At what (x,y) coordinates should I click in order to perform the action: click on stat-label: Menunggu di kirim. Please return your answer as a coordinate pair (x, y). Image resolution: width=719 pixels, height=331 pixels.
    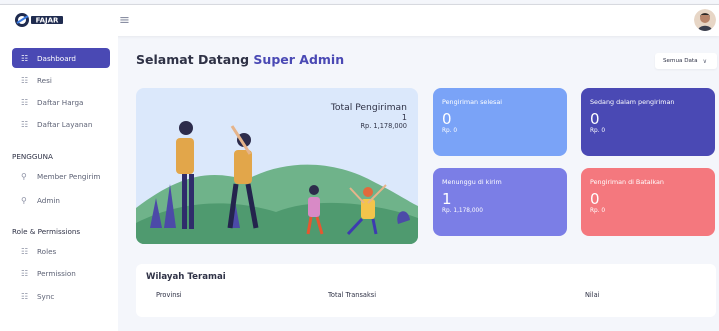
    Looking at the image, I should click on (472, 182).